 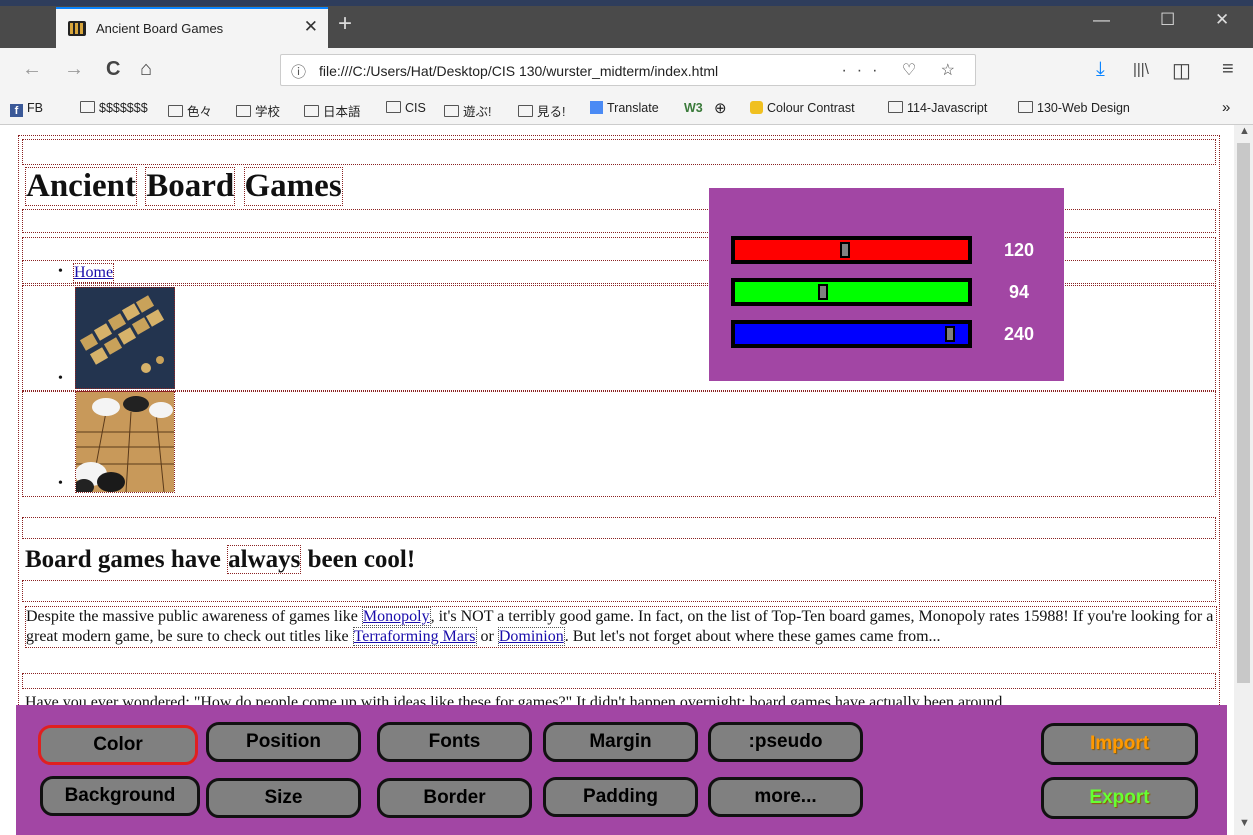 What do you see at coordinates (937, 108) in the screenshot?
I see `bookmark-folder: 114-Javascript` at bounding box center [937, 108].